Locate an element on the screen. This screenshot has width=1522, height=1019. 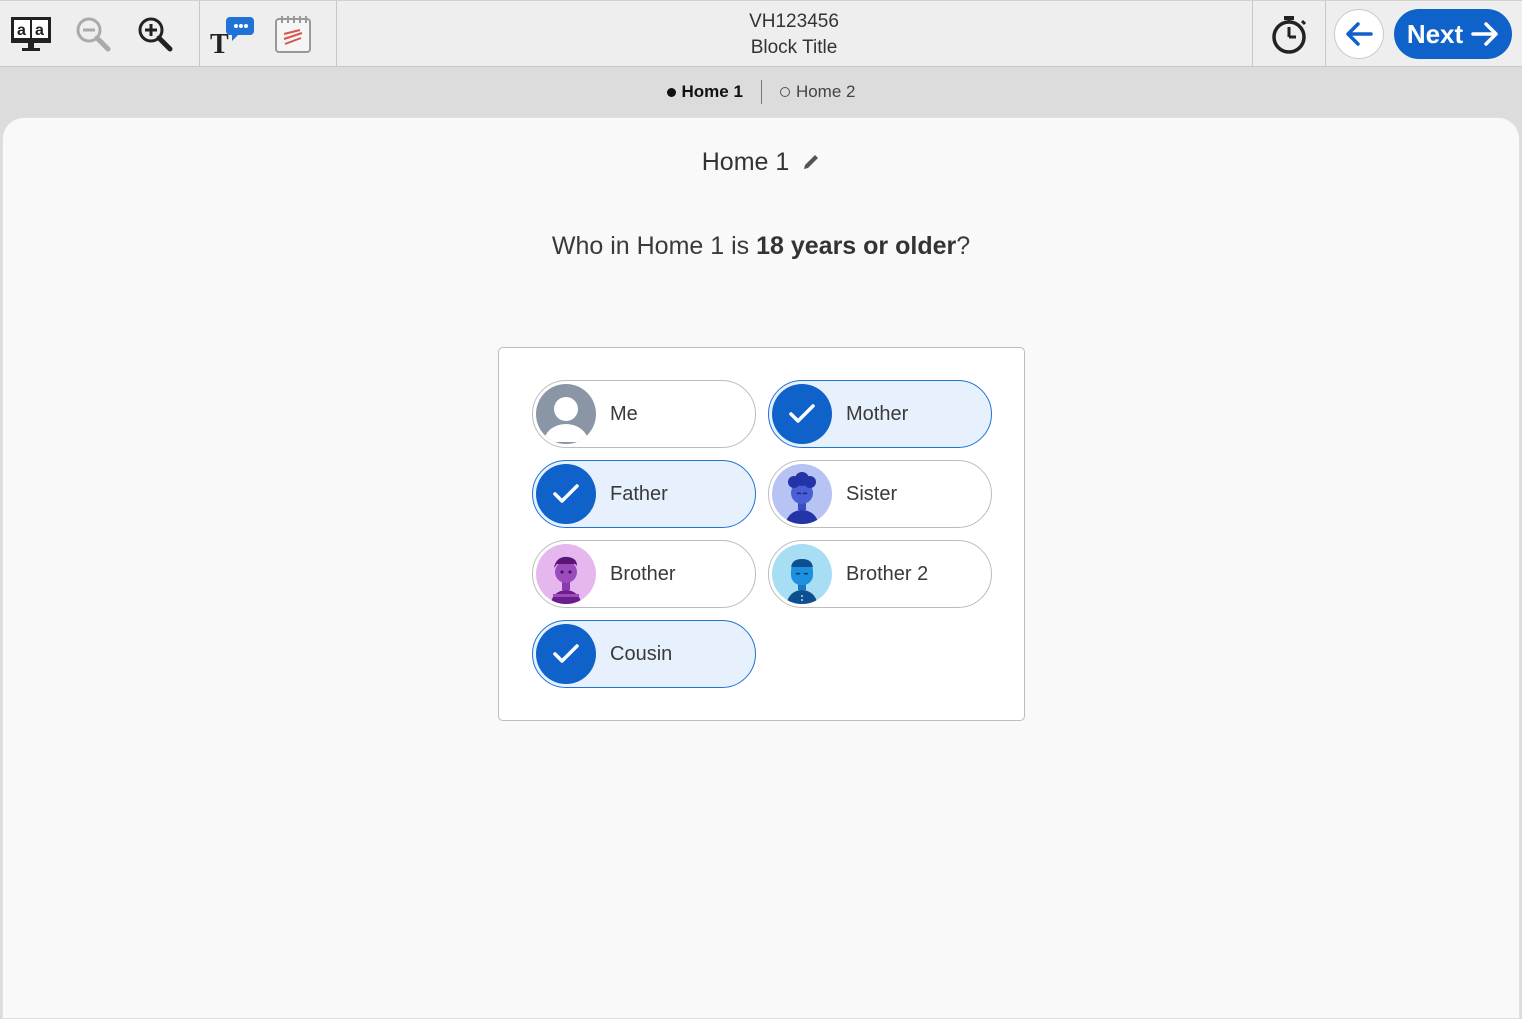
option-me: Me is located at coordinates (644, 414).